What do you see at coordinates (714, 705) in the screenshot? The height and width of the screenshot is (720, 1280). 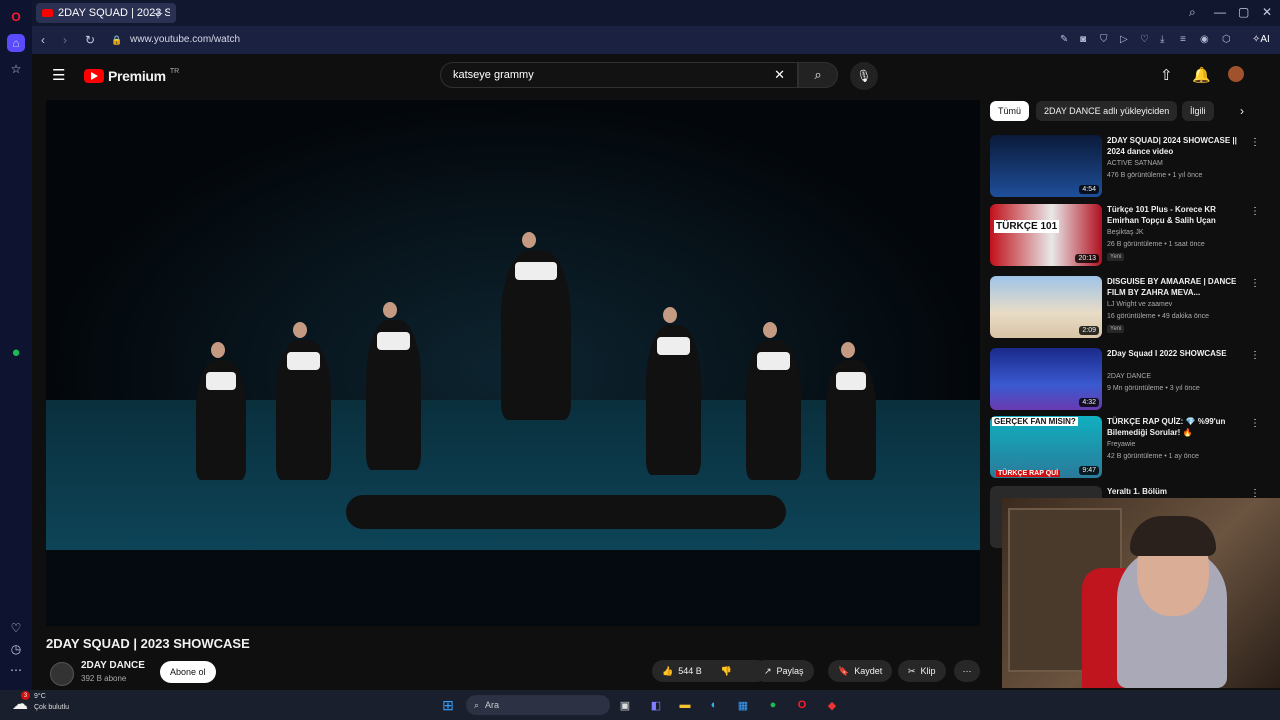 I see `edge-icon: ◐` at bounding box center [714, 705].